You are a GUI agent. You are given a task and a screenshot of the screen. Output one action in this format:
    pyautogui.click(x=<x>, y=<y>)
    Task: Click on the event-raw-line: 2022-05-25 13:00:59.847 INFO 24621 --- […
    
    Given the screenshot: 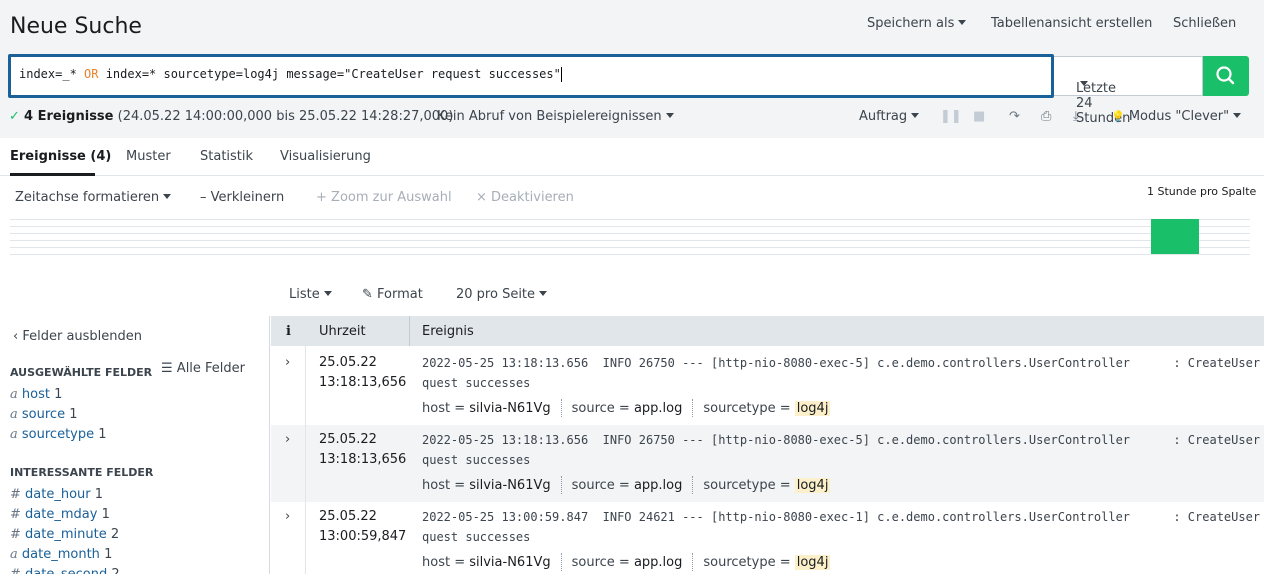 What is the action you would take?
    pyautogui.click(x=843, y=517)
    